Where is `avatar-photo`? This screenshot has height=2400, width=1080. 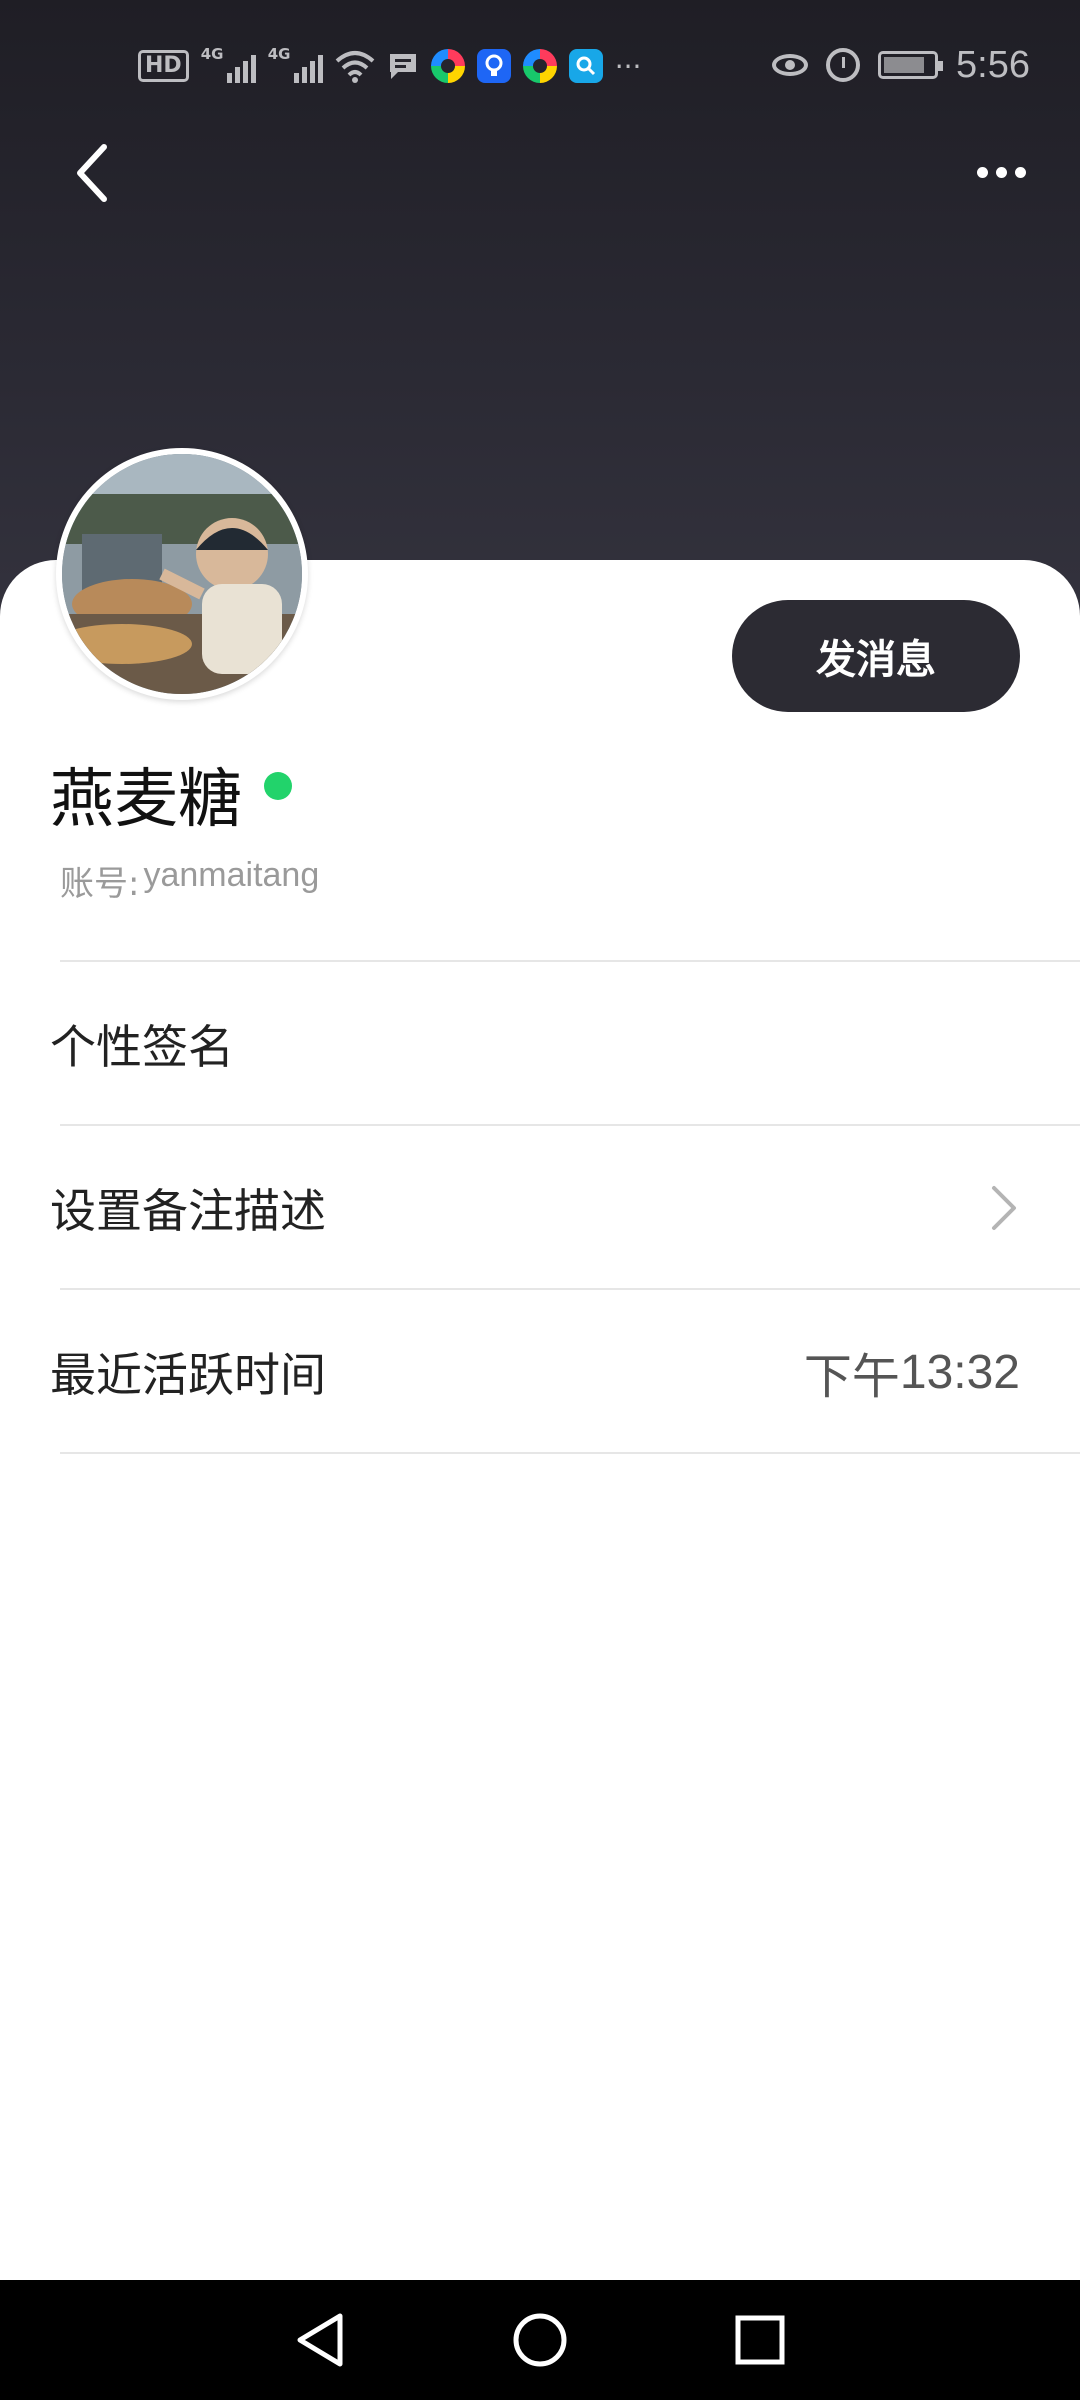
avatar-photo is located at coordinates (182, 574).